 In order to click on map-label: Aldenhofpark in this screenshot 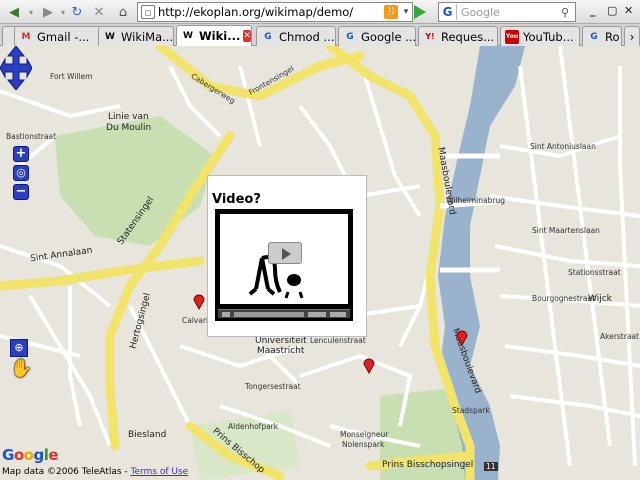, I will do `click(253, 426)`.